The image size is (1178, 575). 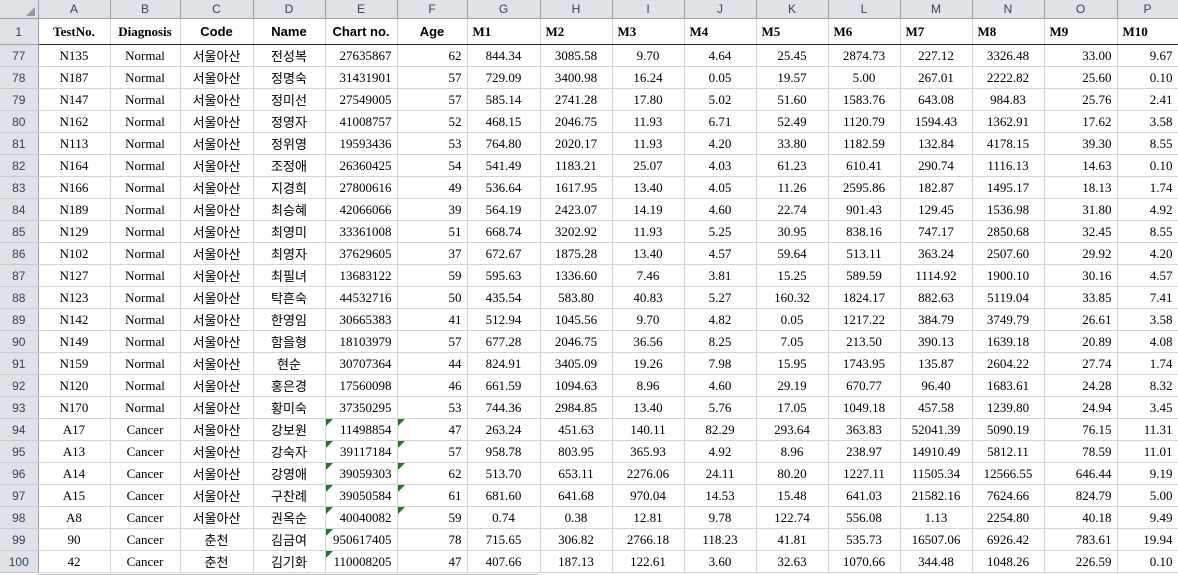 What do you see at coordinates (145, 31) in the screenshot?
I see `field-header-diagnosis: Diagnosis` at bounding box center [145, 31].